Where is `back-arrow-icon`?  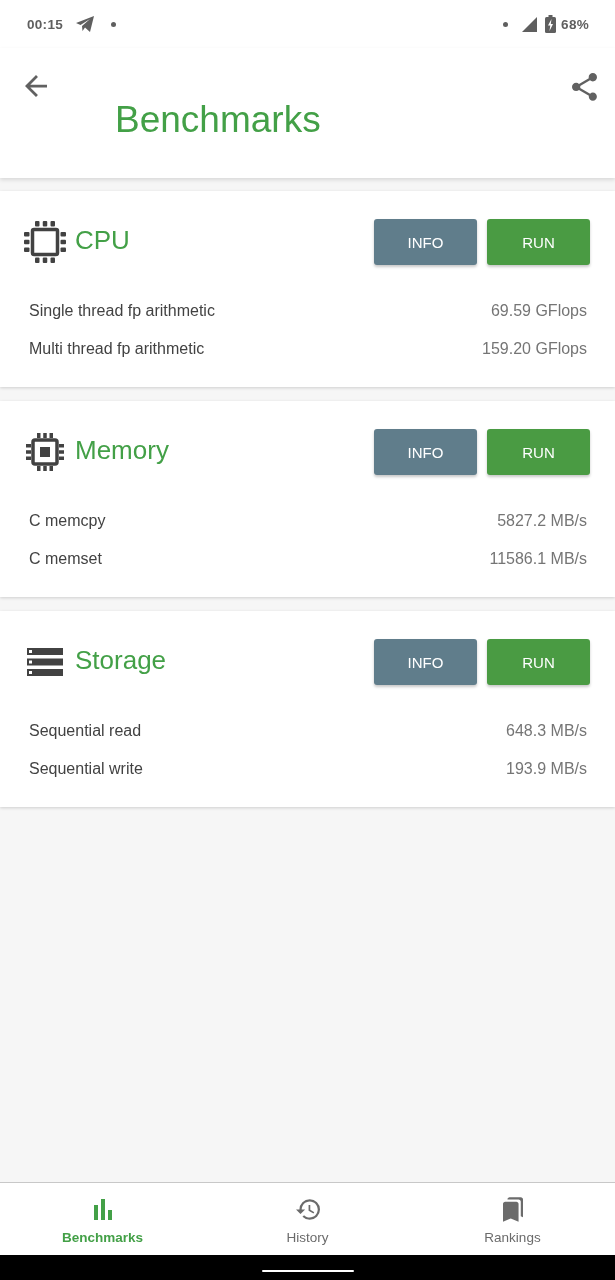 back-arrow-icon is located at coordinates (36, 86).